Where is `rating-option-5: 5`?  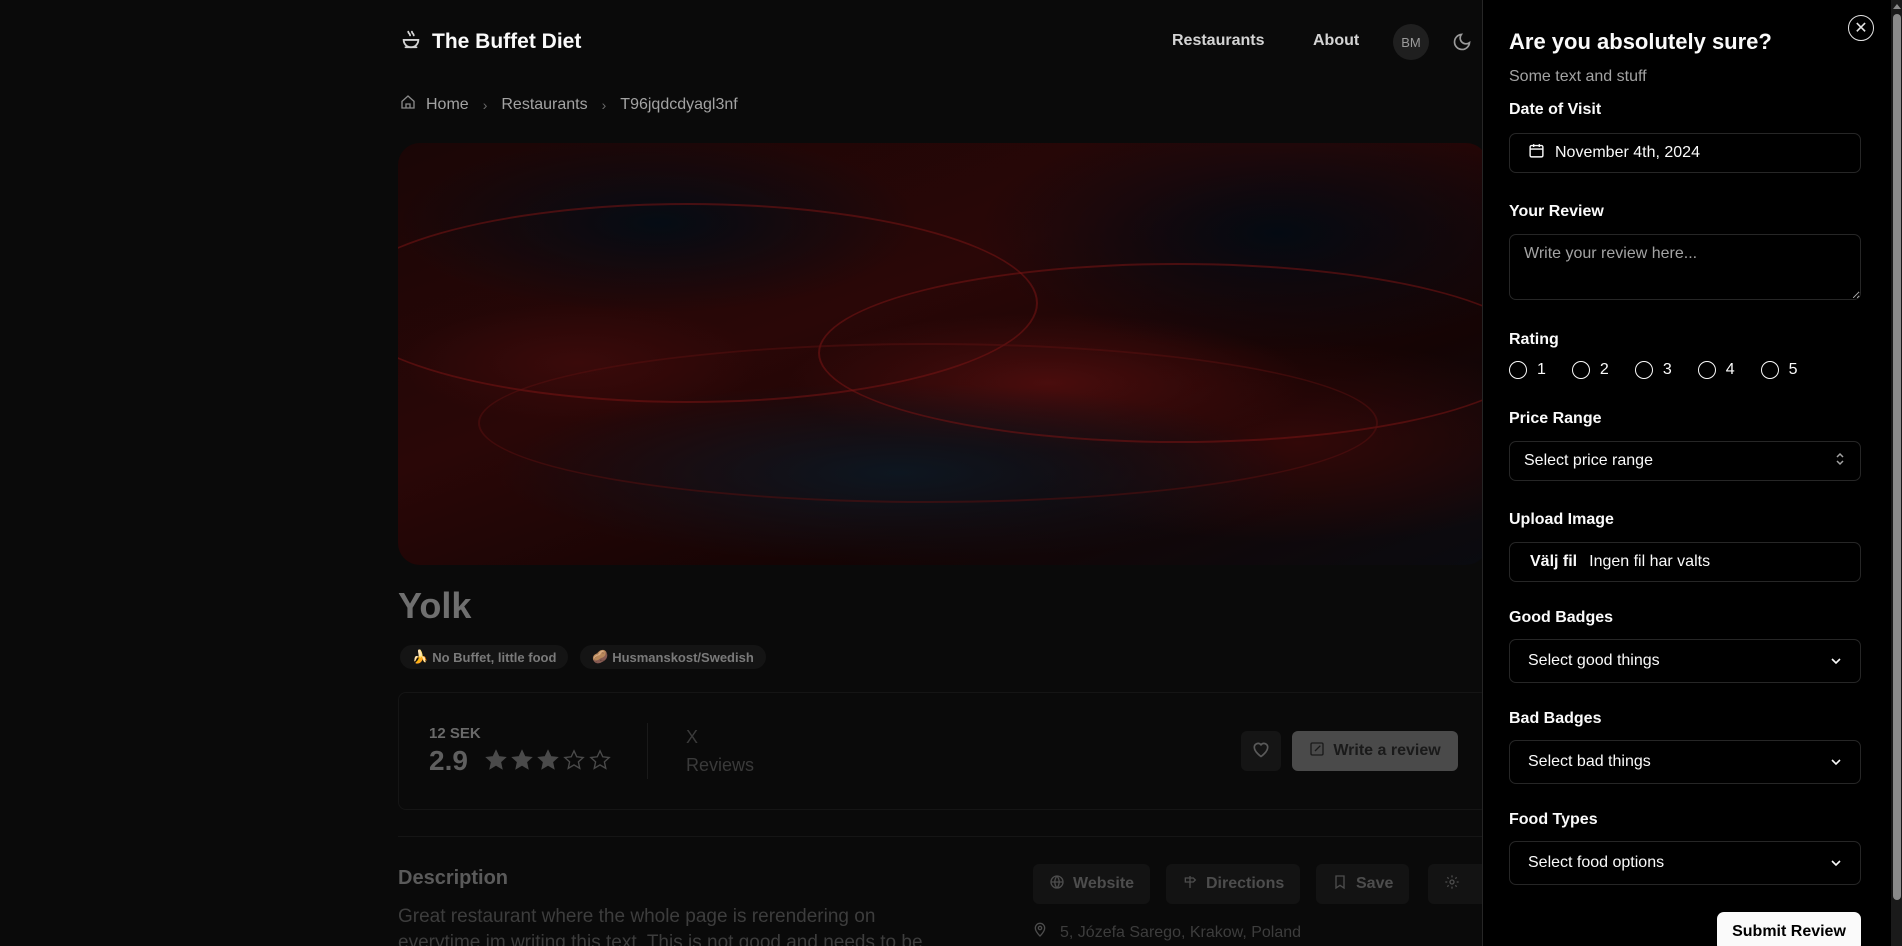
rating-option-5: 5 is located at coordinates (1779, 370).